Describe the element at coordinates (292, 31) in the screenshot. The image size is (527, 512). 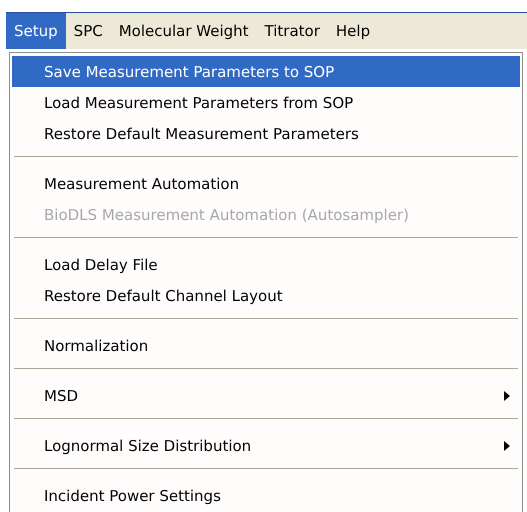
I see `menu-bar-item: Titrator` at that location.